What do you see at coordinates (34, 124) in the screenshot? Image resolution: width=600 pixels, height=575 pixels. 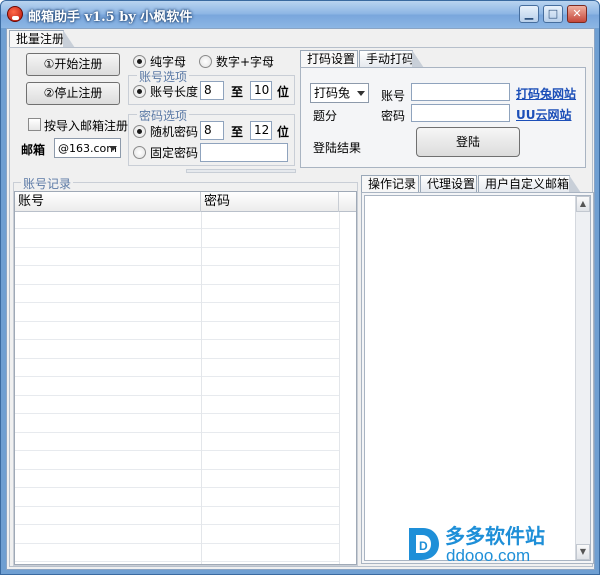 I see `import-mailbox-checkbox` at bounding box center [34, 124].